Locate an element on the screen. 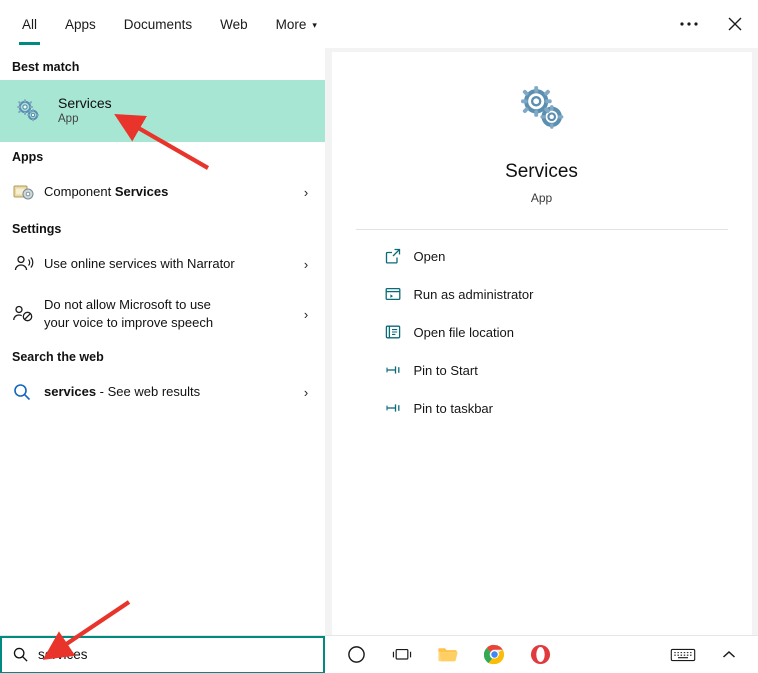  search-input is located at coordinates (180, 654).